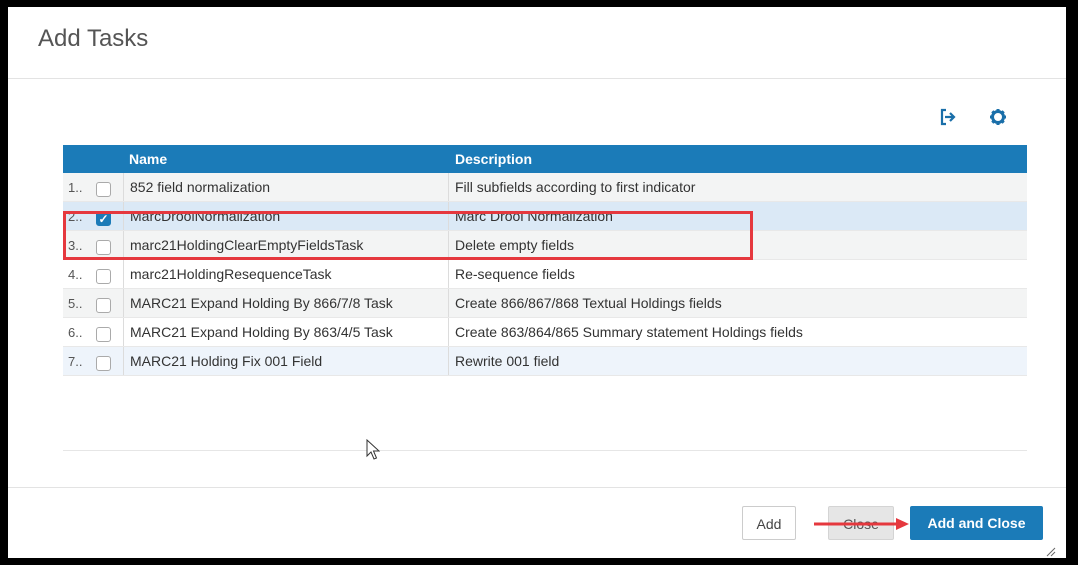 The height and width of the screenshot is (565, 1078). Describe the element at coordinates (75, 187) in the screenshot. I see `row-number: 1..` at that location.